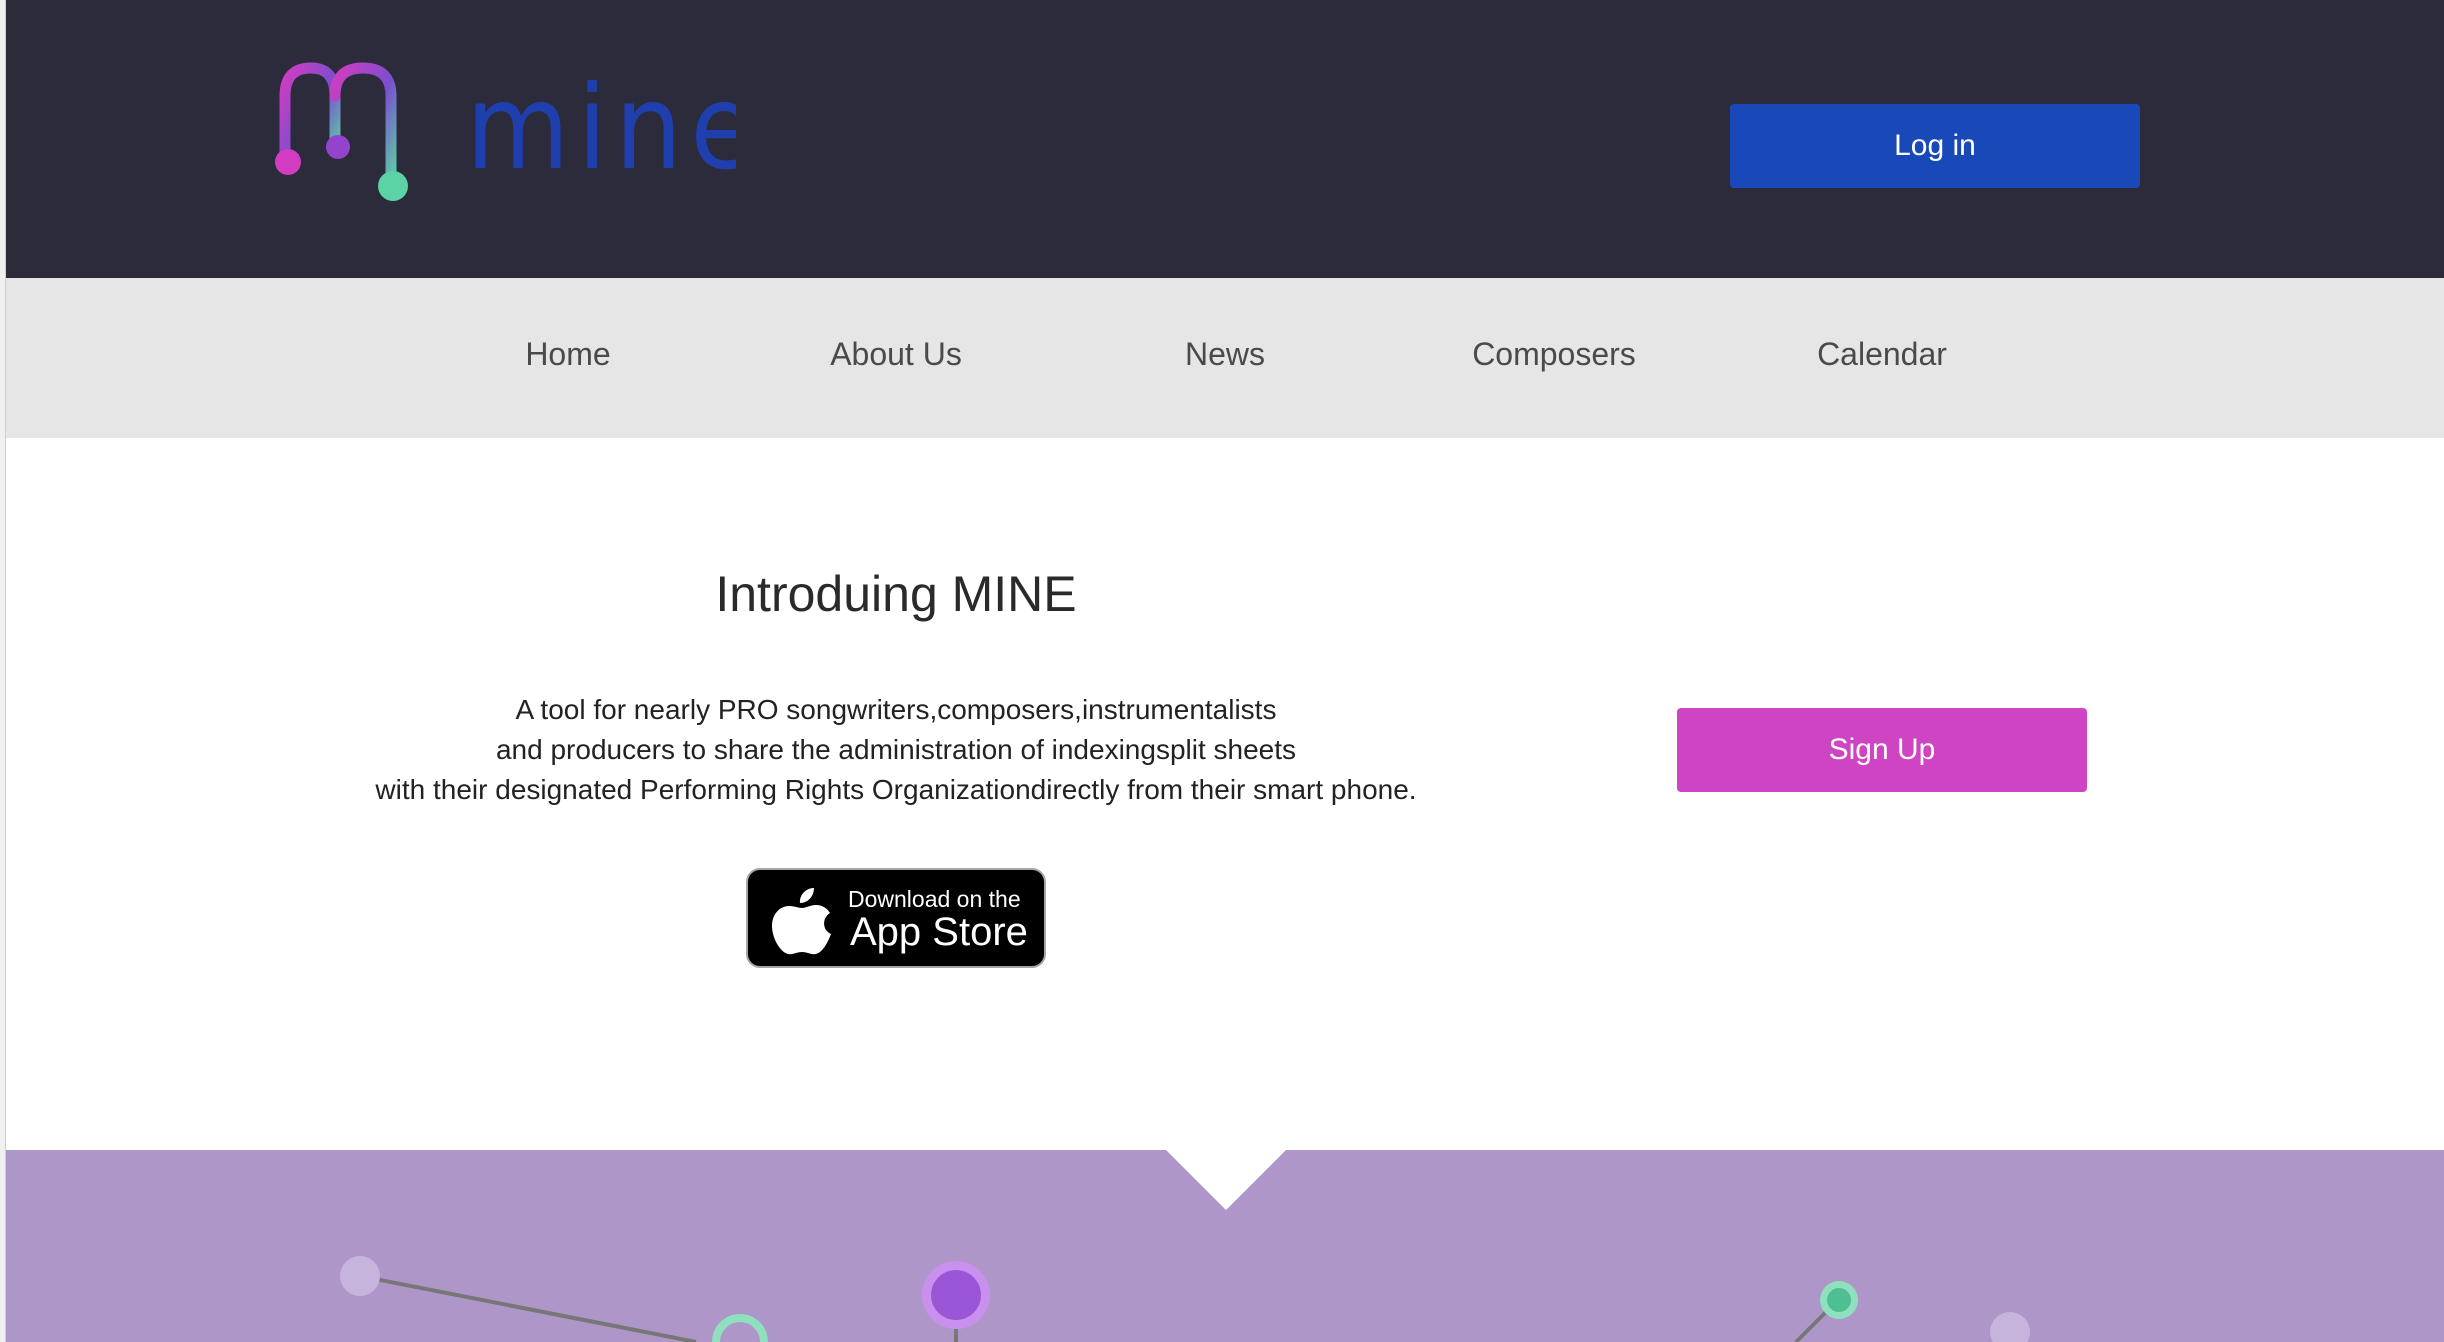  What do you see at coordinates (1226, 1180) in the screenshot?
I see `section-pointer` at bounding box center [1226, 1180].